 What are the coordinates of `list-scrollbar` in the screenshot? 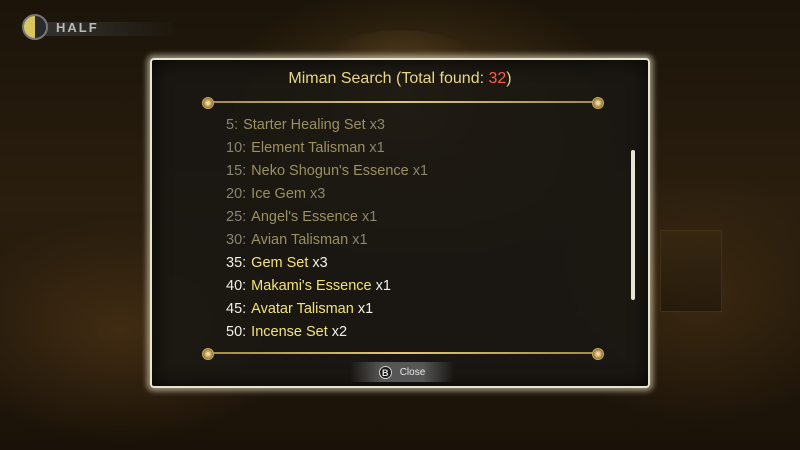 It's located at (633, 225).